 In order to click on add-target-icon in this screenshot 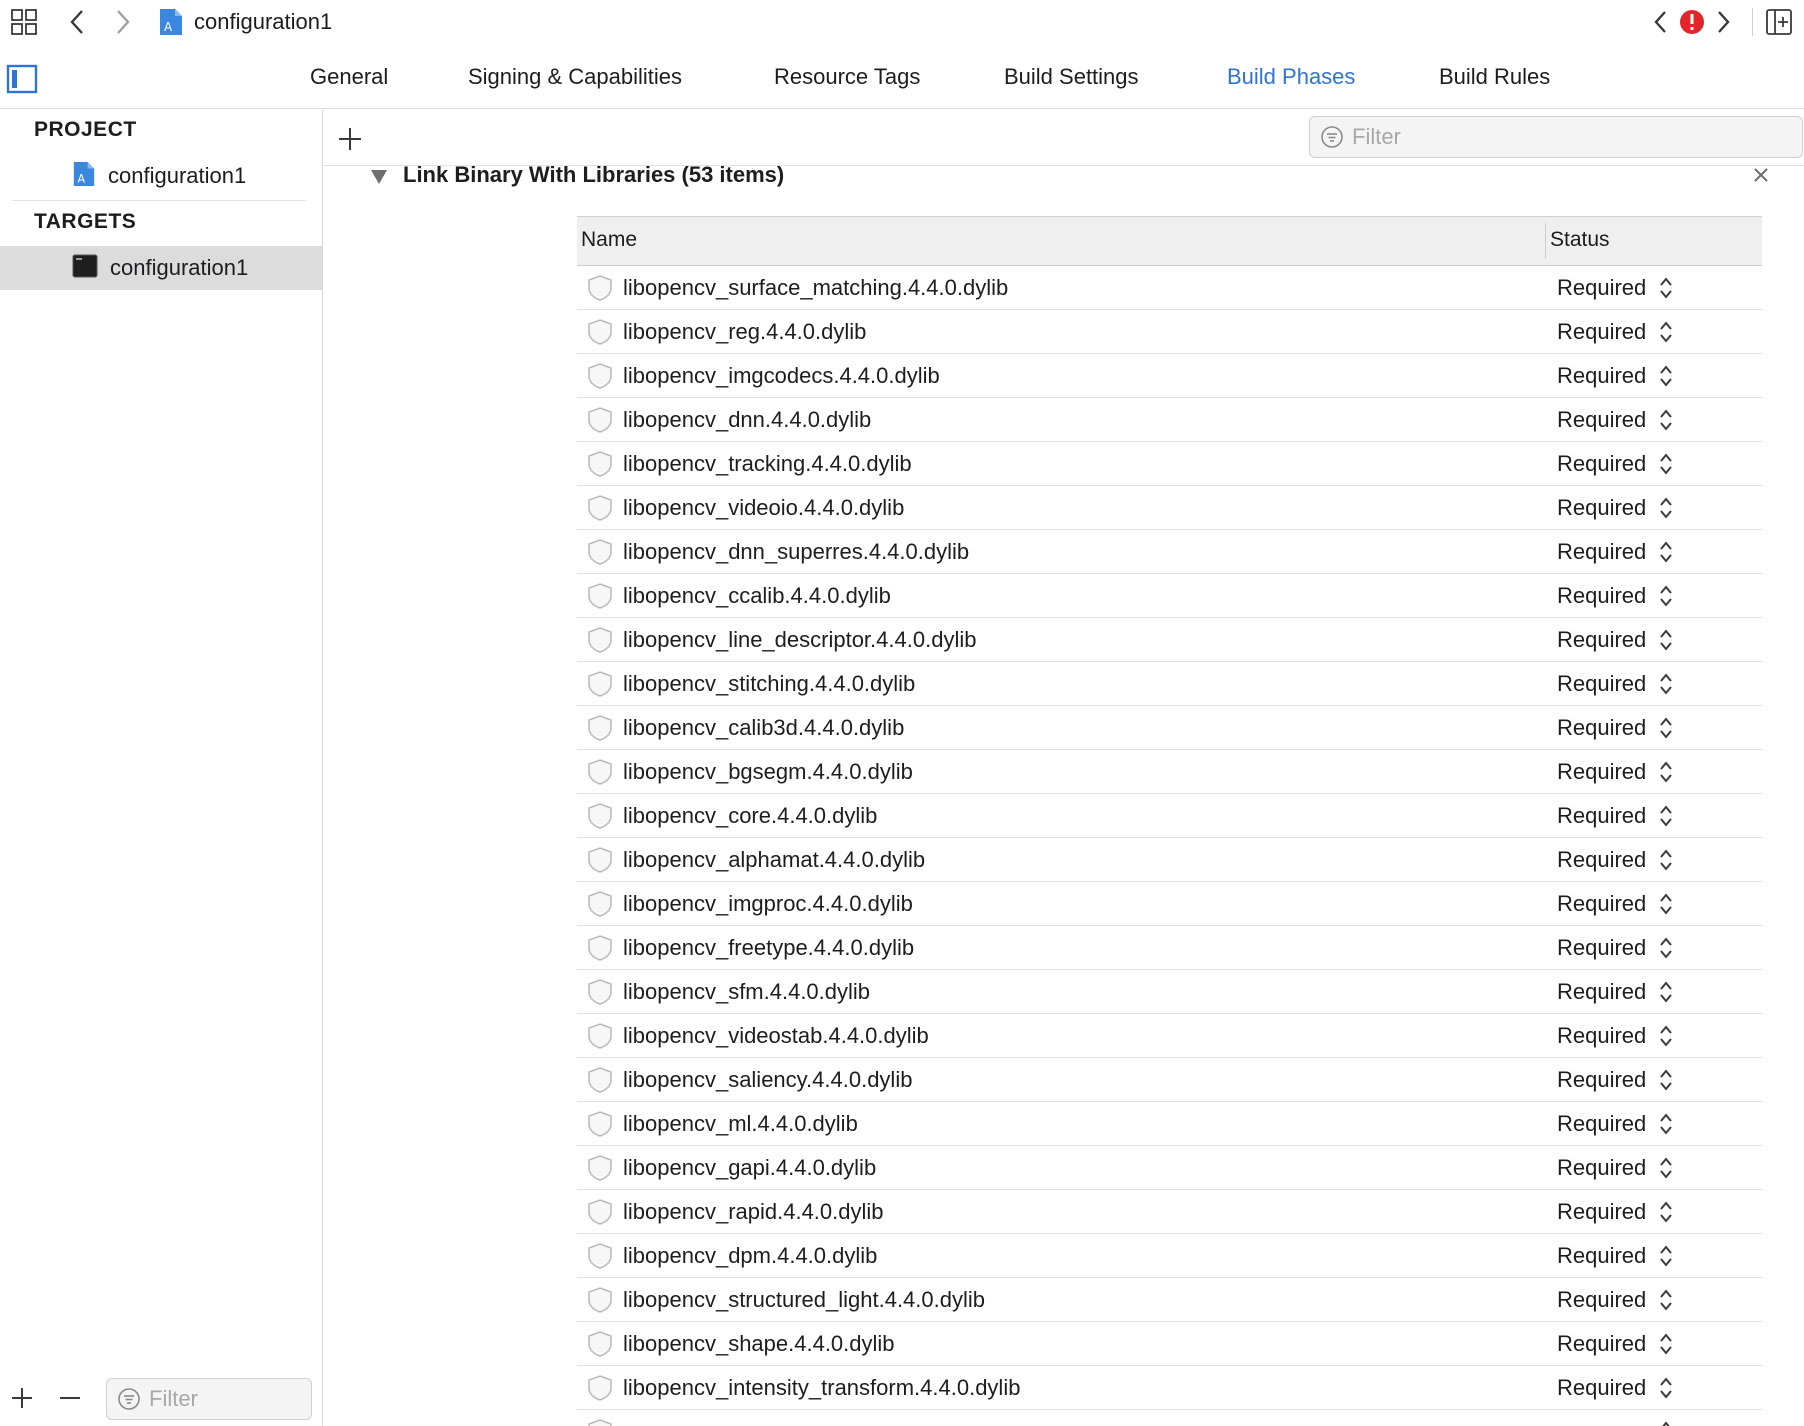, I will do `click(22, 1400)`.